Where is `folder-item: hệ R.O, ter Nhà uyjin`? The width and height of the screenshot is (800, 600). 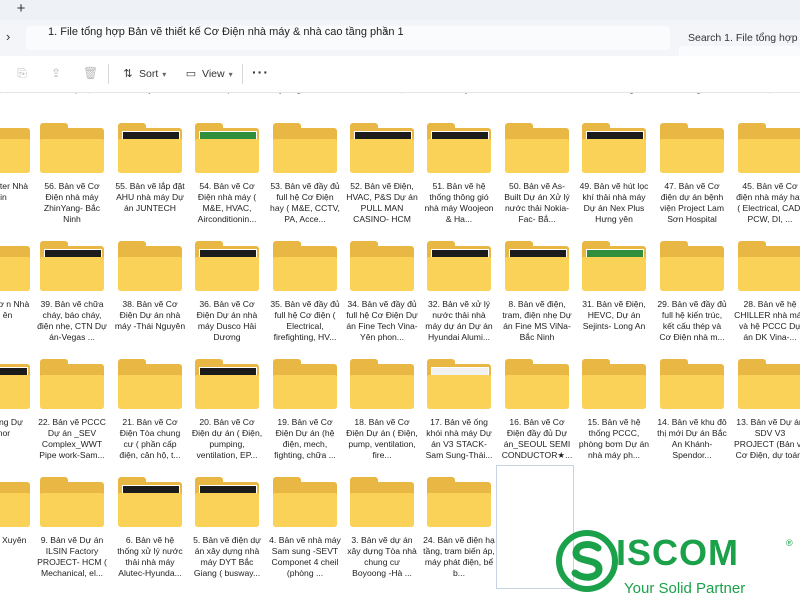 folder-item: hệ R.O, ter Nhà uyjin is located at coordinates (17, 182).